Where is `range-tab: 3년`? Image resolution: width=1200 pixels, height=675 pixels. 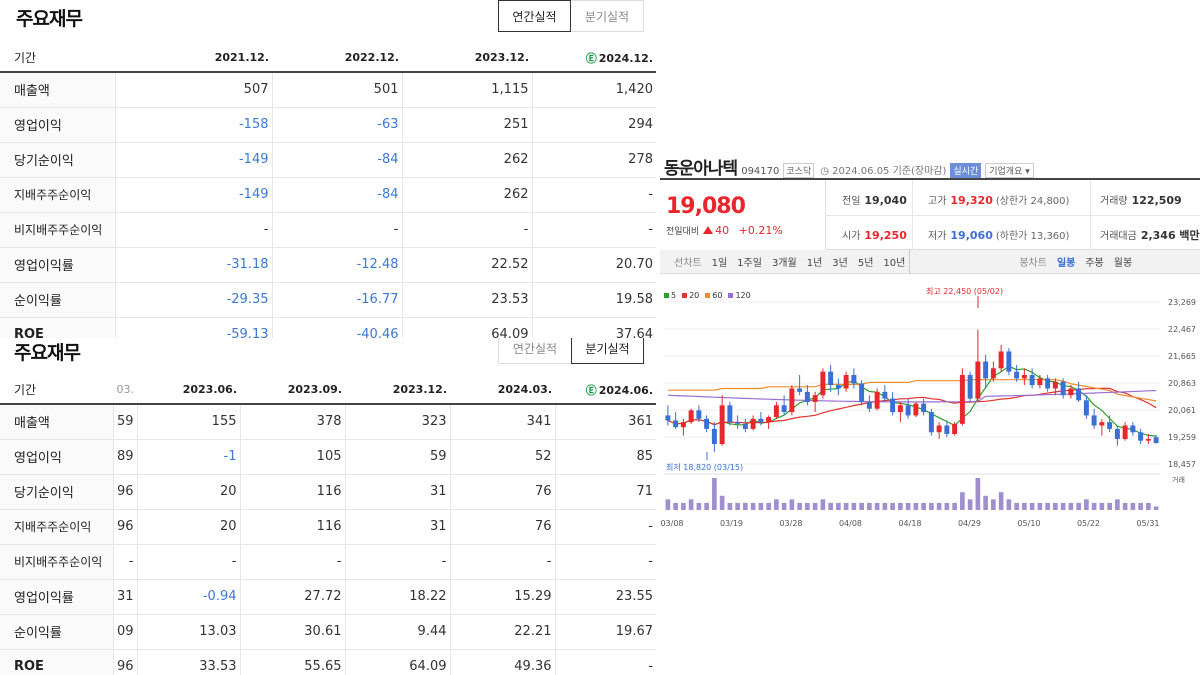
range-tab: 3년 is located at coordinates (840, 261).